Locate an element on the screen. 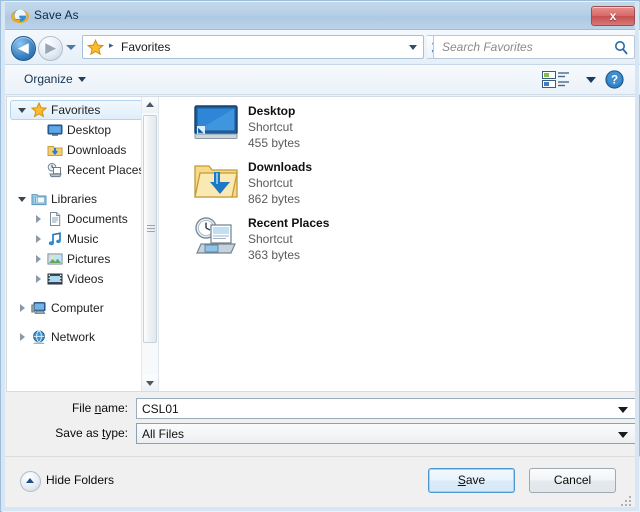 The image size is (640, 512). file-list-item: Recent Places Shortcut 363 bytes is located at coordinates (397, 237).